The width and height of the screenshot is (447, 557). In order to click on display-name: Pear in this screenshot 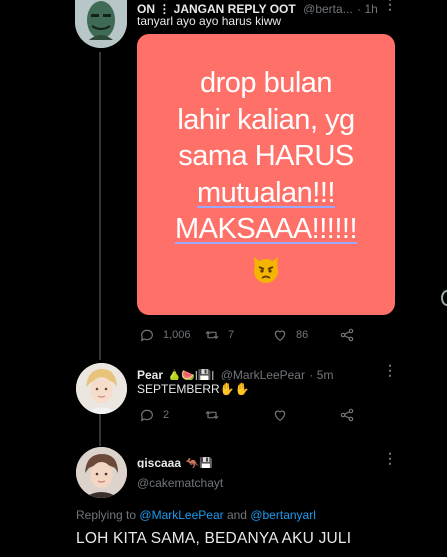, I will do `click(150, 374)`.